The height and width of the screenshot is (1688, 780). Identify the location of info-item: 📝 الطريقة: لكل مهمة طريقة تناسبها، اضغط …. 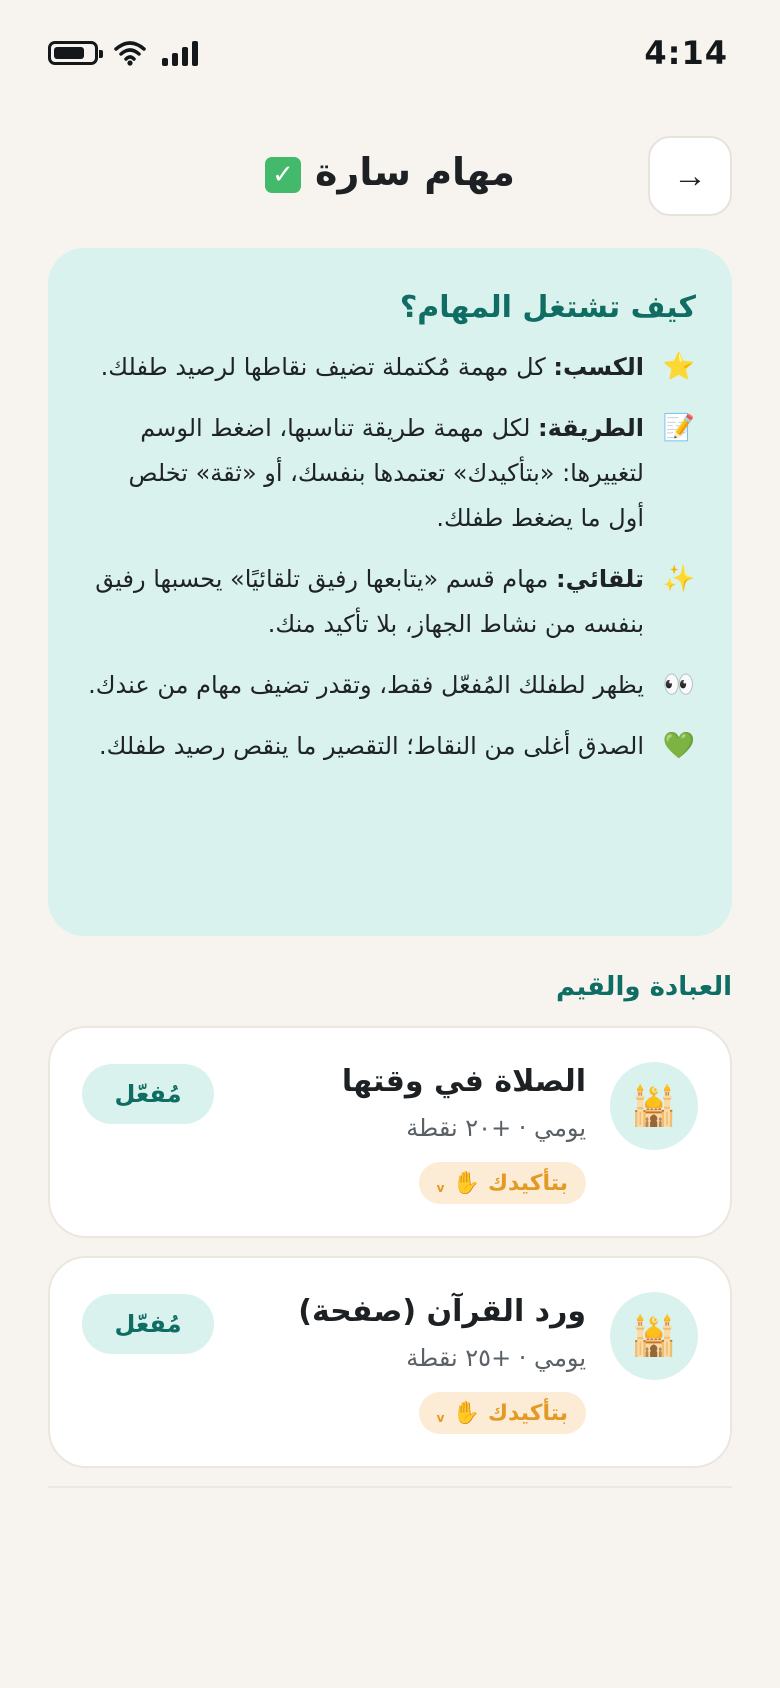
(392, 473).